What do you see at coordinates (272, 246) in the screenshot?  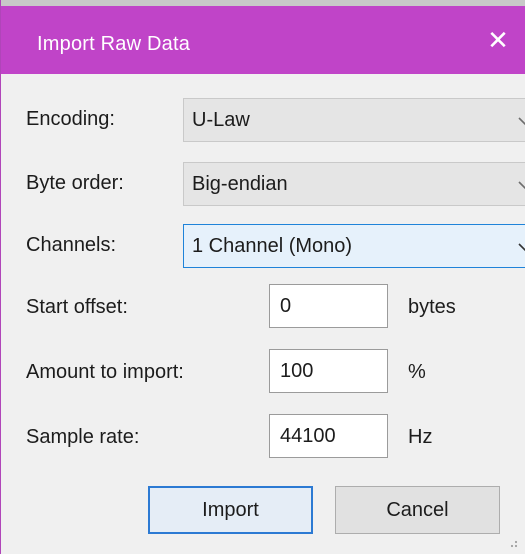 I see `channels-value: 1 Channel (Mono)` at bounding box center [272, 246].